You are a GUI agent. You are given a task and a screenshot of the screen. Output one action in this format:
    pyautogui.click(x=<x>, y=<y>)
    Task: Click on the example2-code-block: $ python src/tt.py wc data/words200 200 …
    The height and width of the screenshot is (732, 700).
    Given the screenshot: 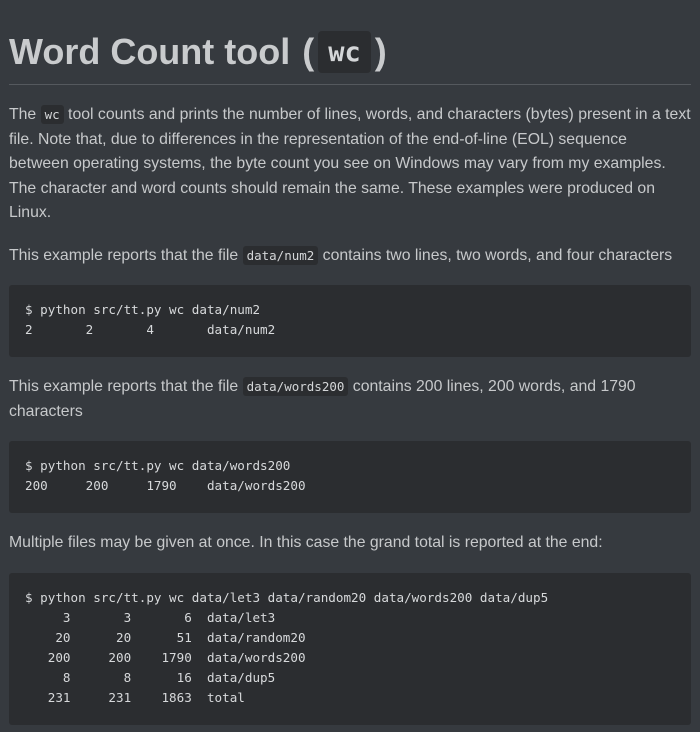 What is the action you would take?
    pyautogui.click(x=350, y=477)
    